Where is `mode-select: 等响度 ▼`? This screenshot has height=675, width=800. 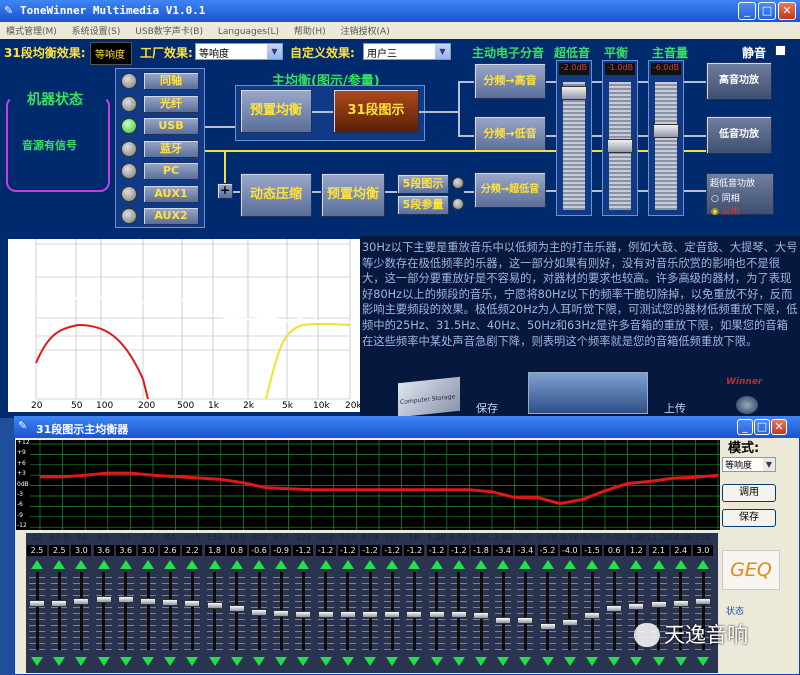 mode-select: 等响度 ▼ is located at coordinates (749, 464).